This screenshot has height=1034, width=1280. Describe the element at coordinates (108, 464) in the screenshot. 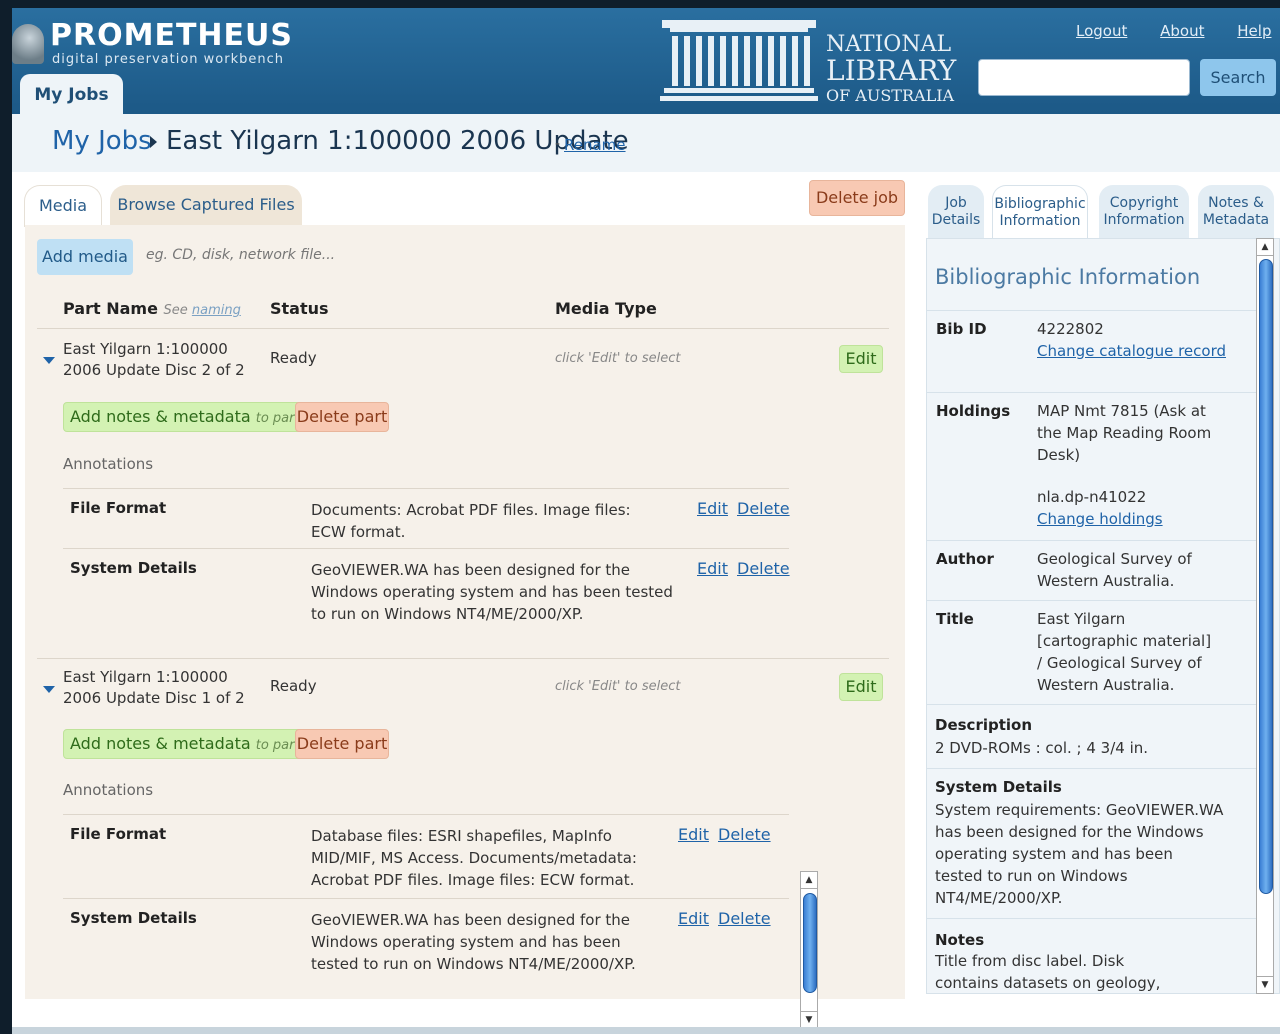

I see `annotations-label: Annotations` at that location.